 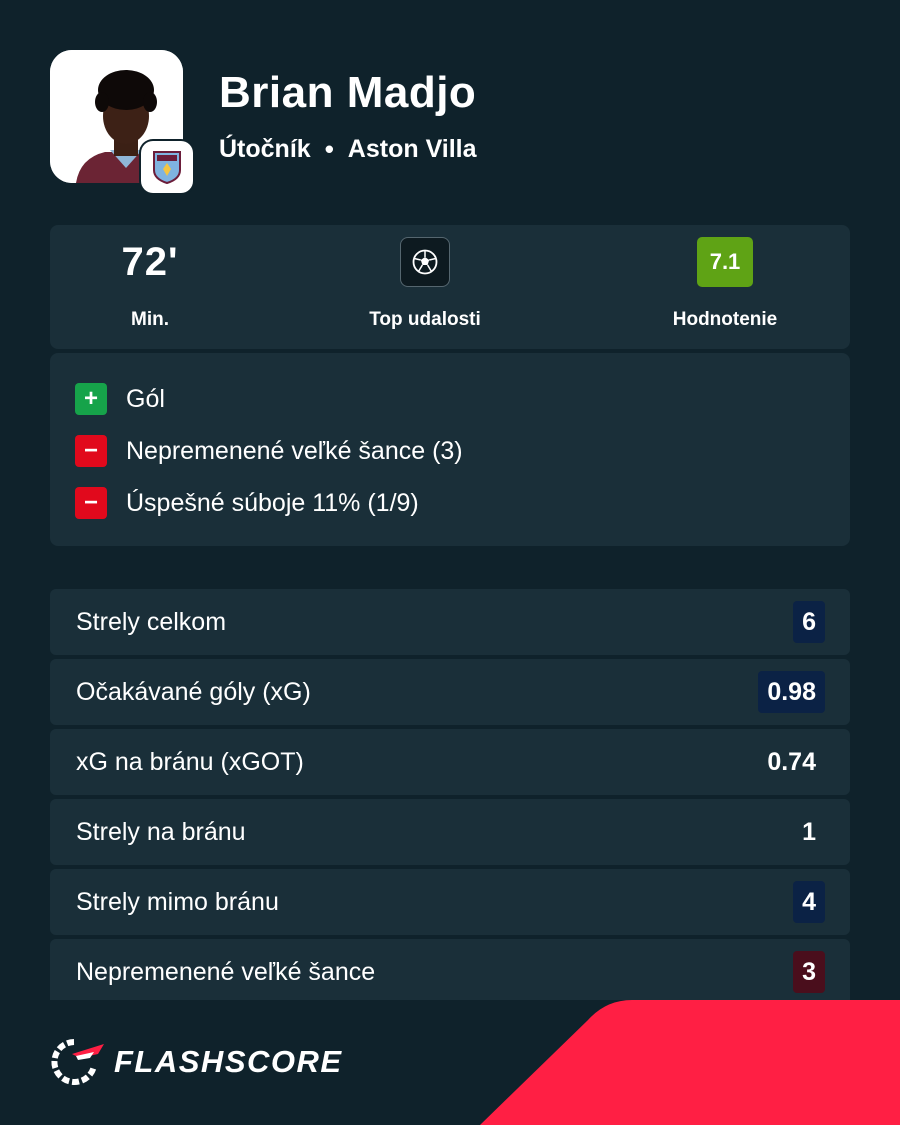 I want to click on stat-row-shots-total: Strely celkom 6, so click(x=450, y=622).